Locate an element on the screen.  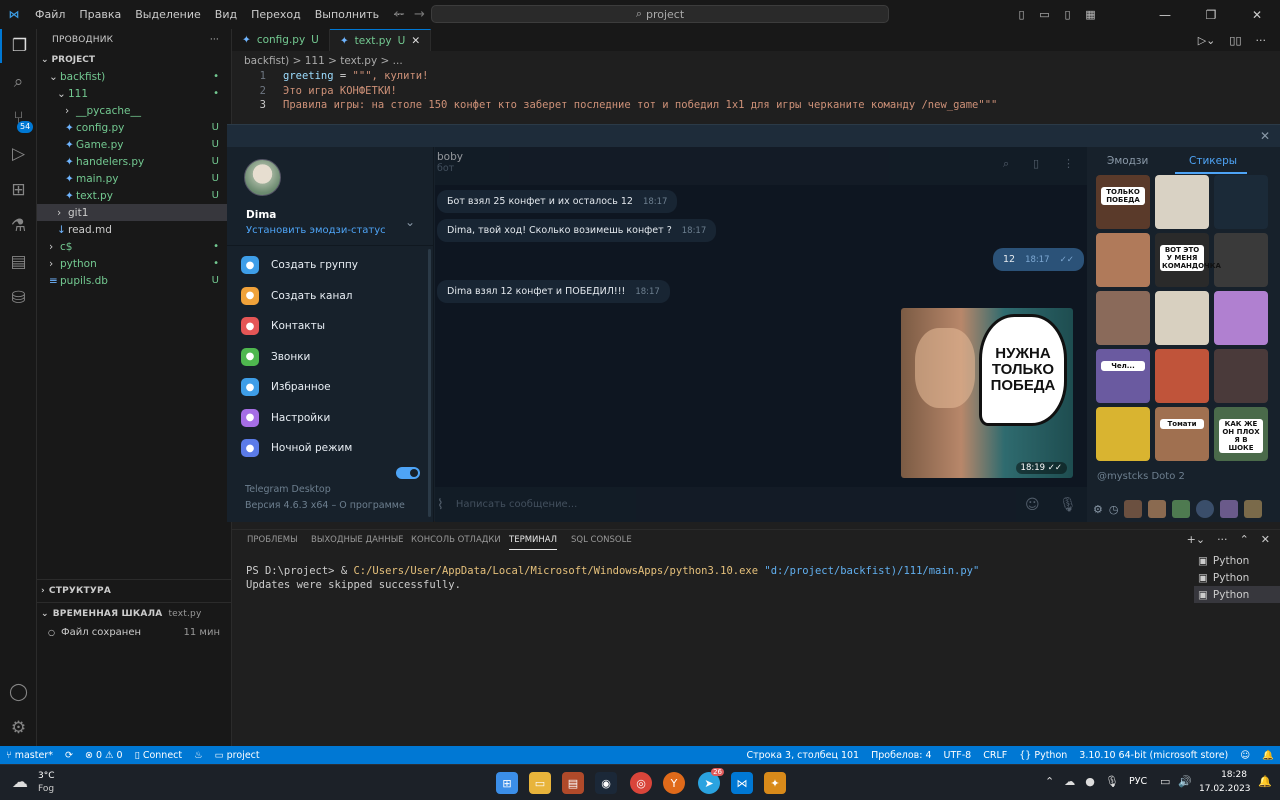
manage-gear-icon: ⚙ is located at coordinates (18, 728).